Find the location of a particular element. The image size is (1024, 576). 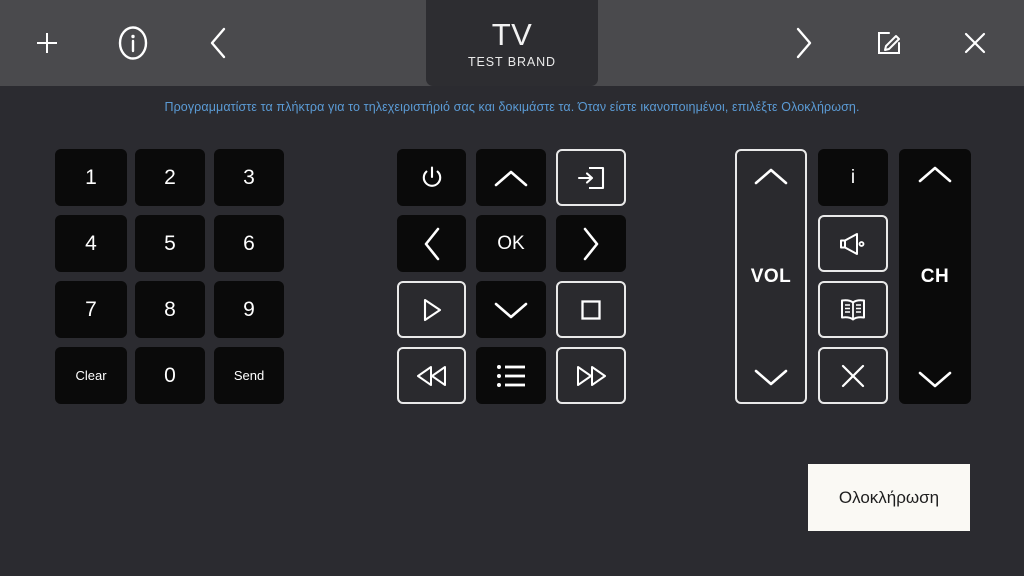

nav-right-button is located at coordinates (591, 243).